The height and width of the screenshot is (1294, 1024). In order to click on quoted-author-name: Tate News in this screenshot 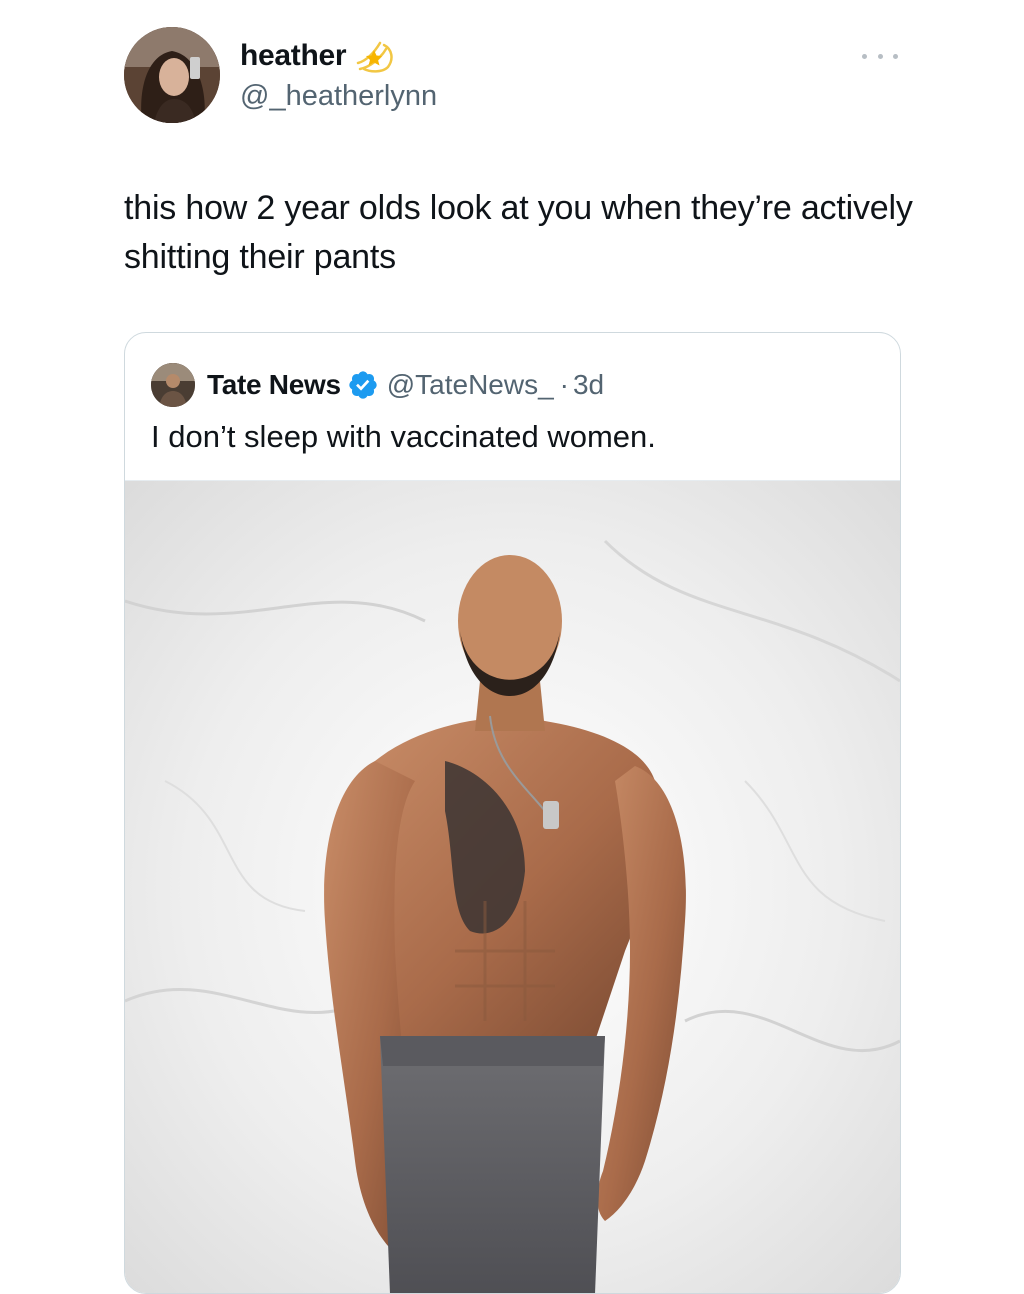, I will do `click(274, 385)`.